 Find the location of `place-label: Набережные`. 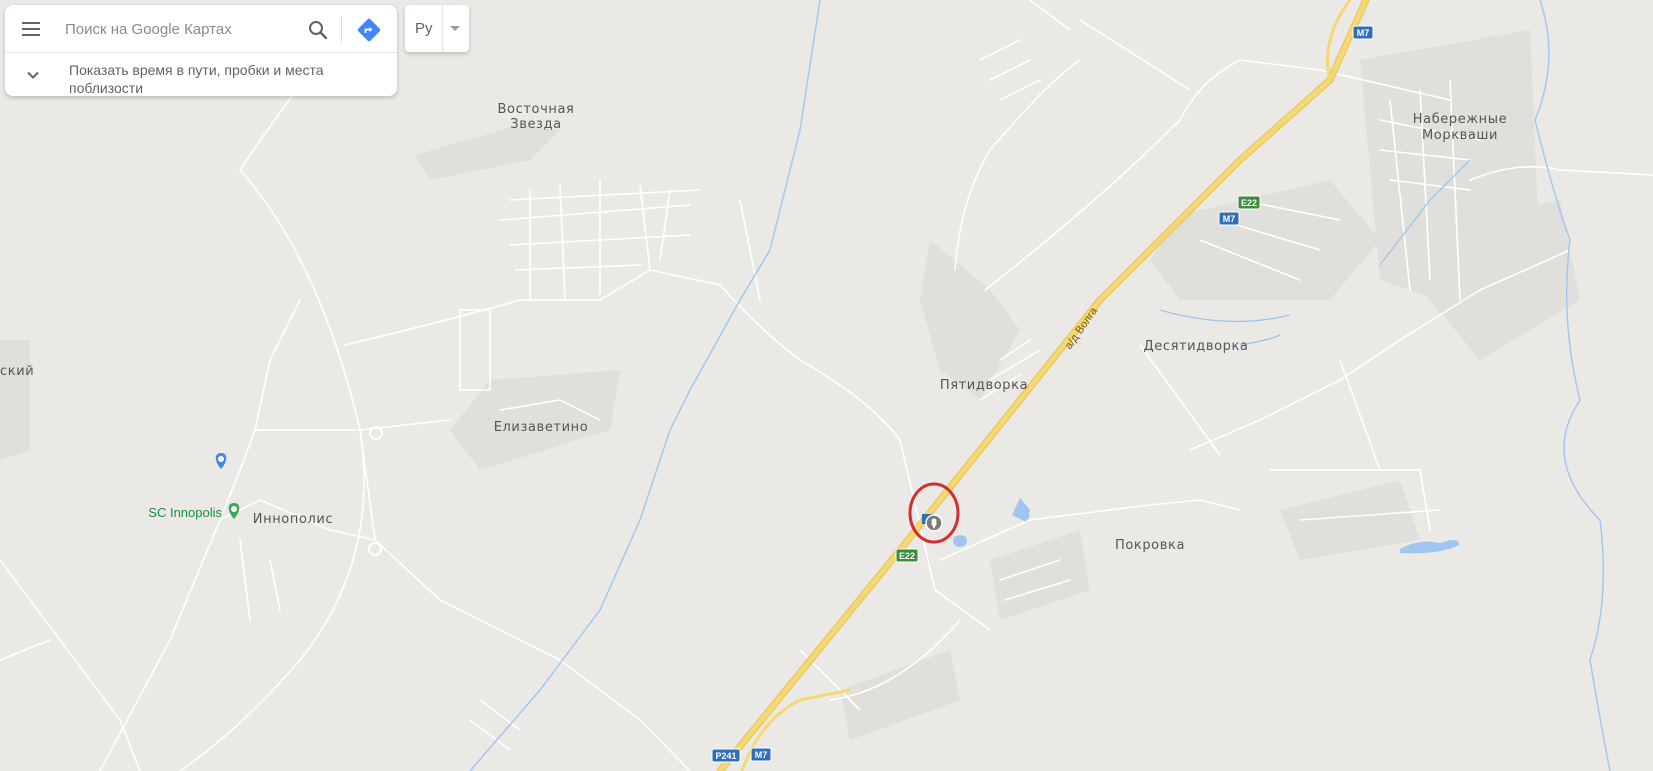

place-label: Набережные is located at coordinates (1460, 119).